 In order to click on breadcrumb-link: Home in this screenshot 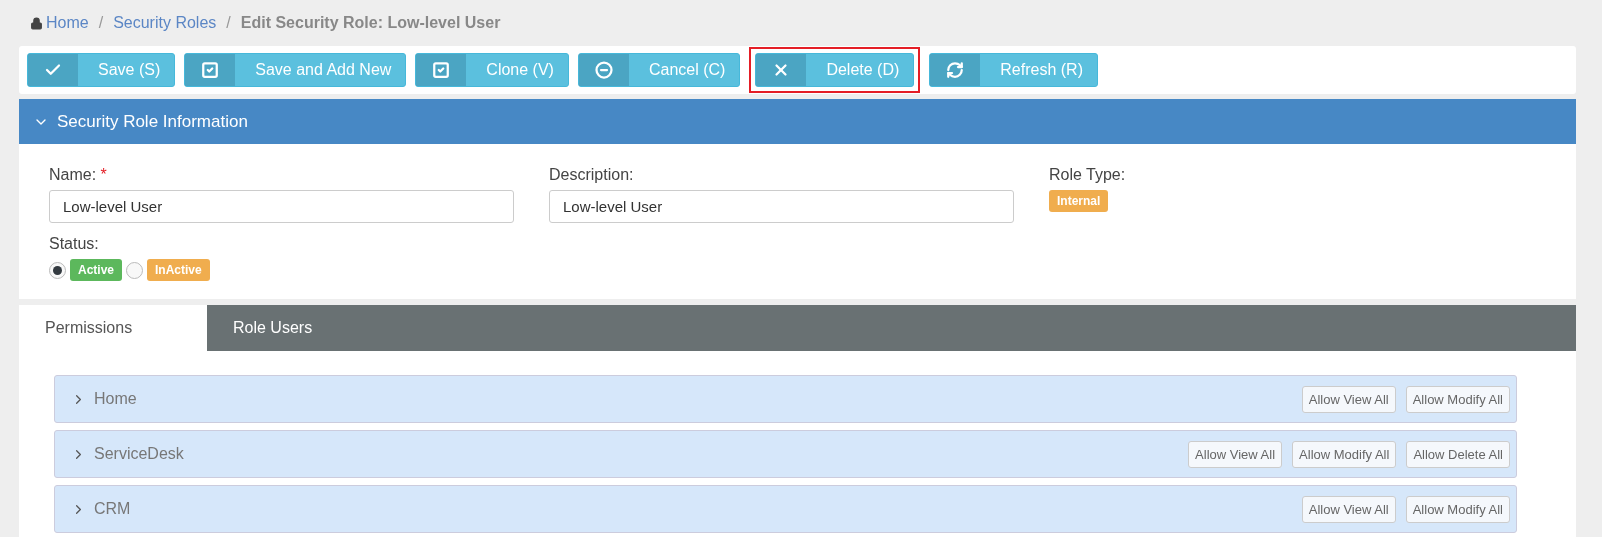, I will do `click(59, 23)`.